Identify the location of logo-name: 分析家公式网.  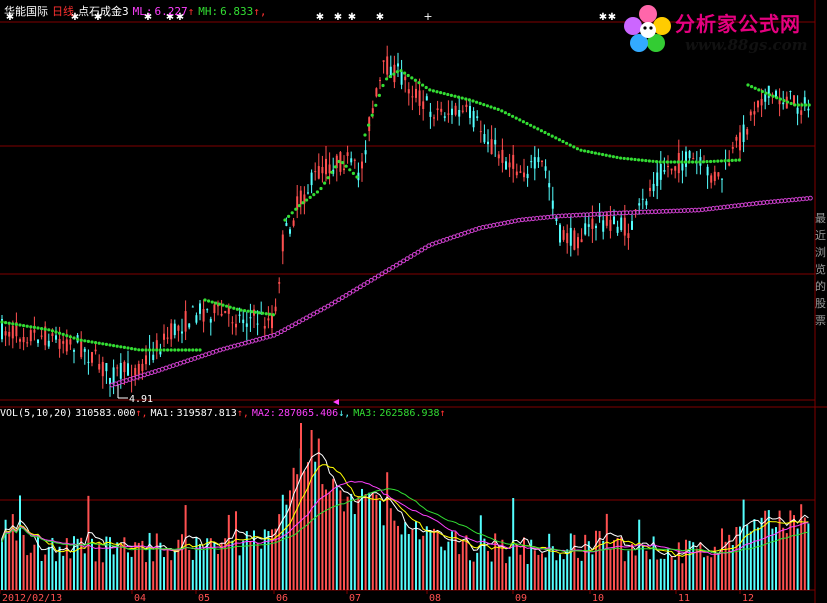
(738, 24).